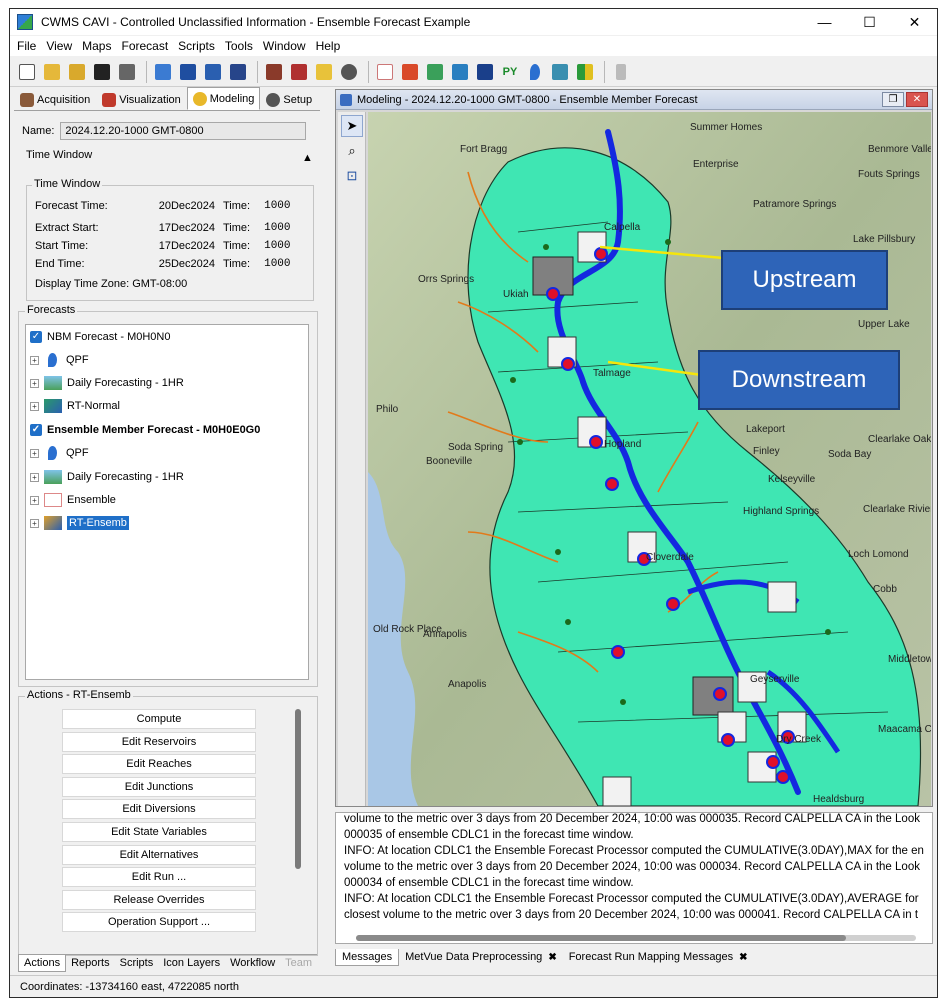  What do you see at coordinates (299, 72) in the screenshot?
I see `measure-button` at bounding box center [299, 72].